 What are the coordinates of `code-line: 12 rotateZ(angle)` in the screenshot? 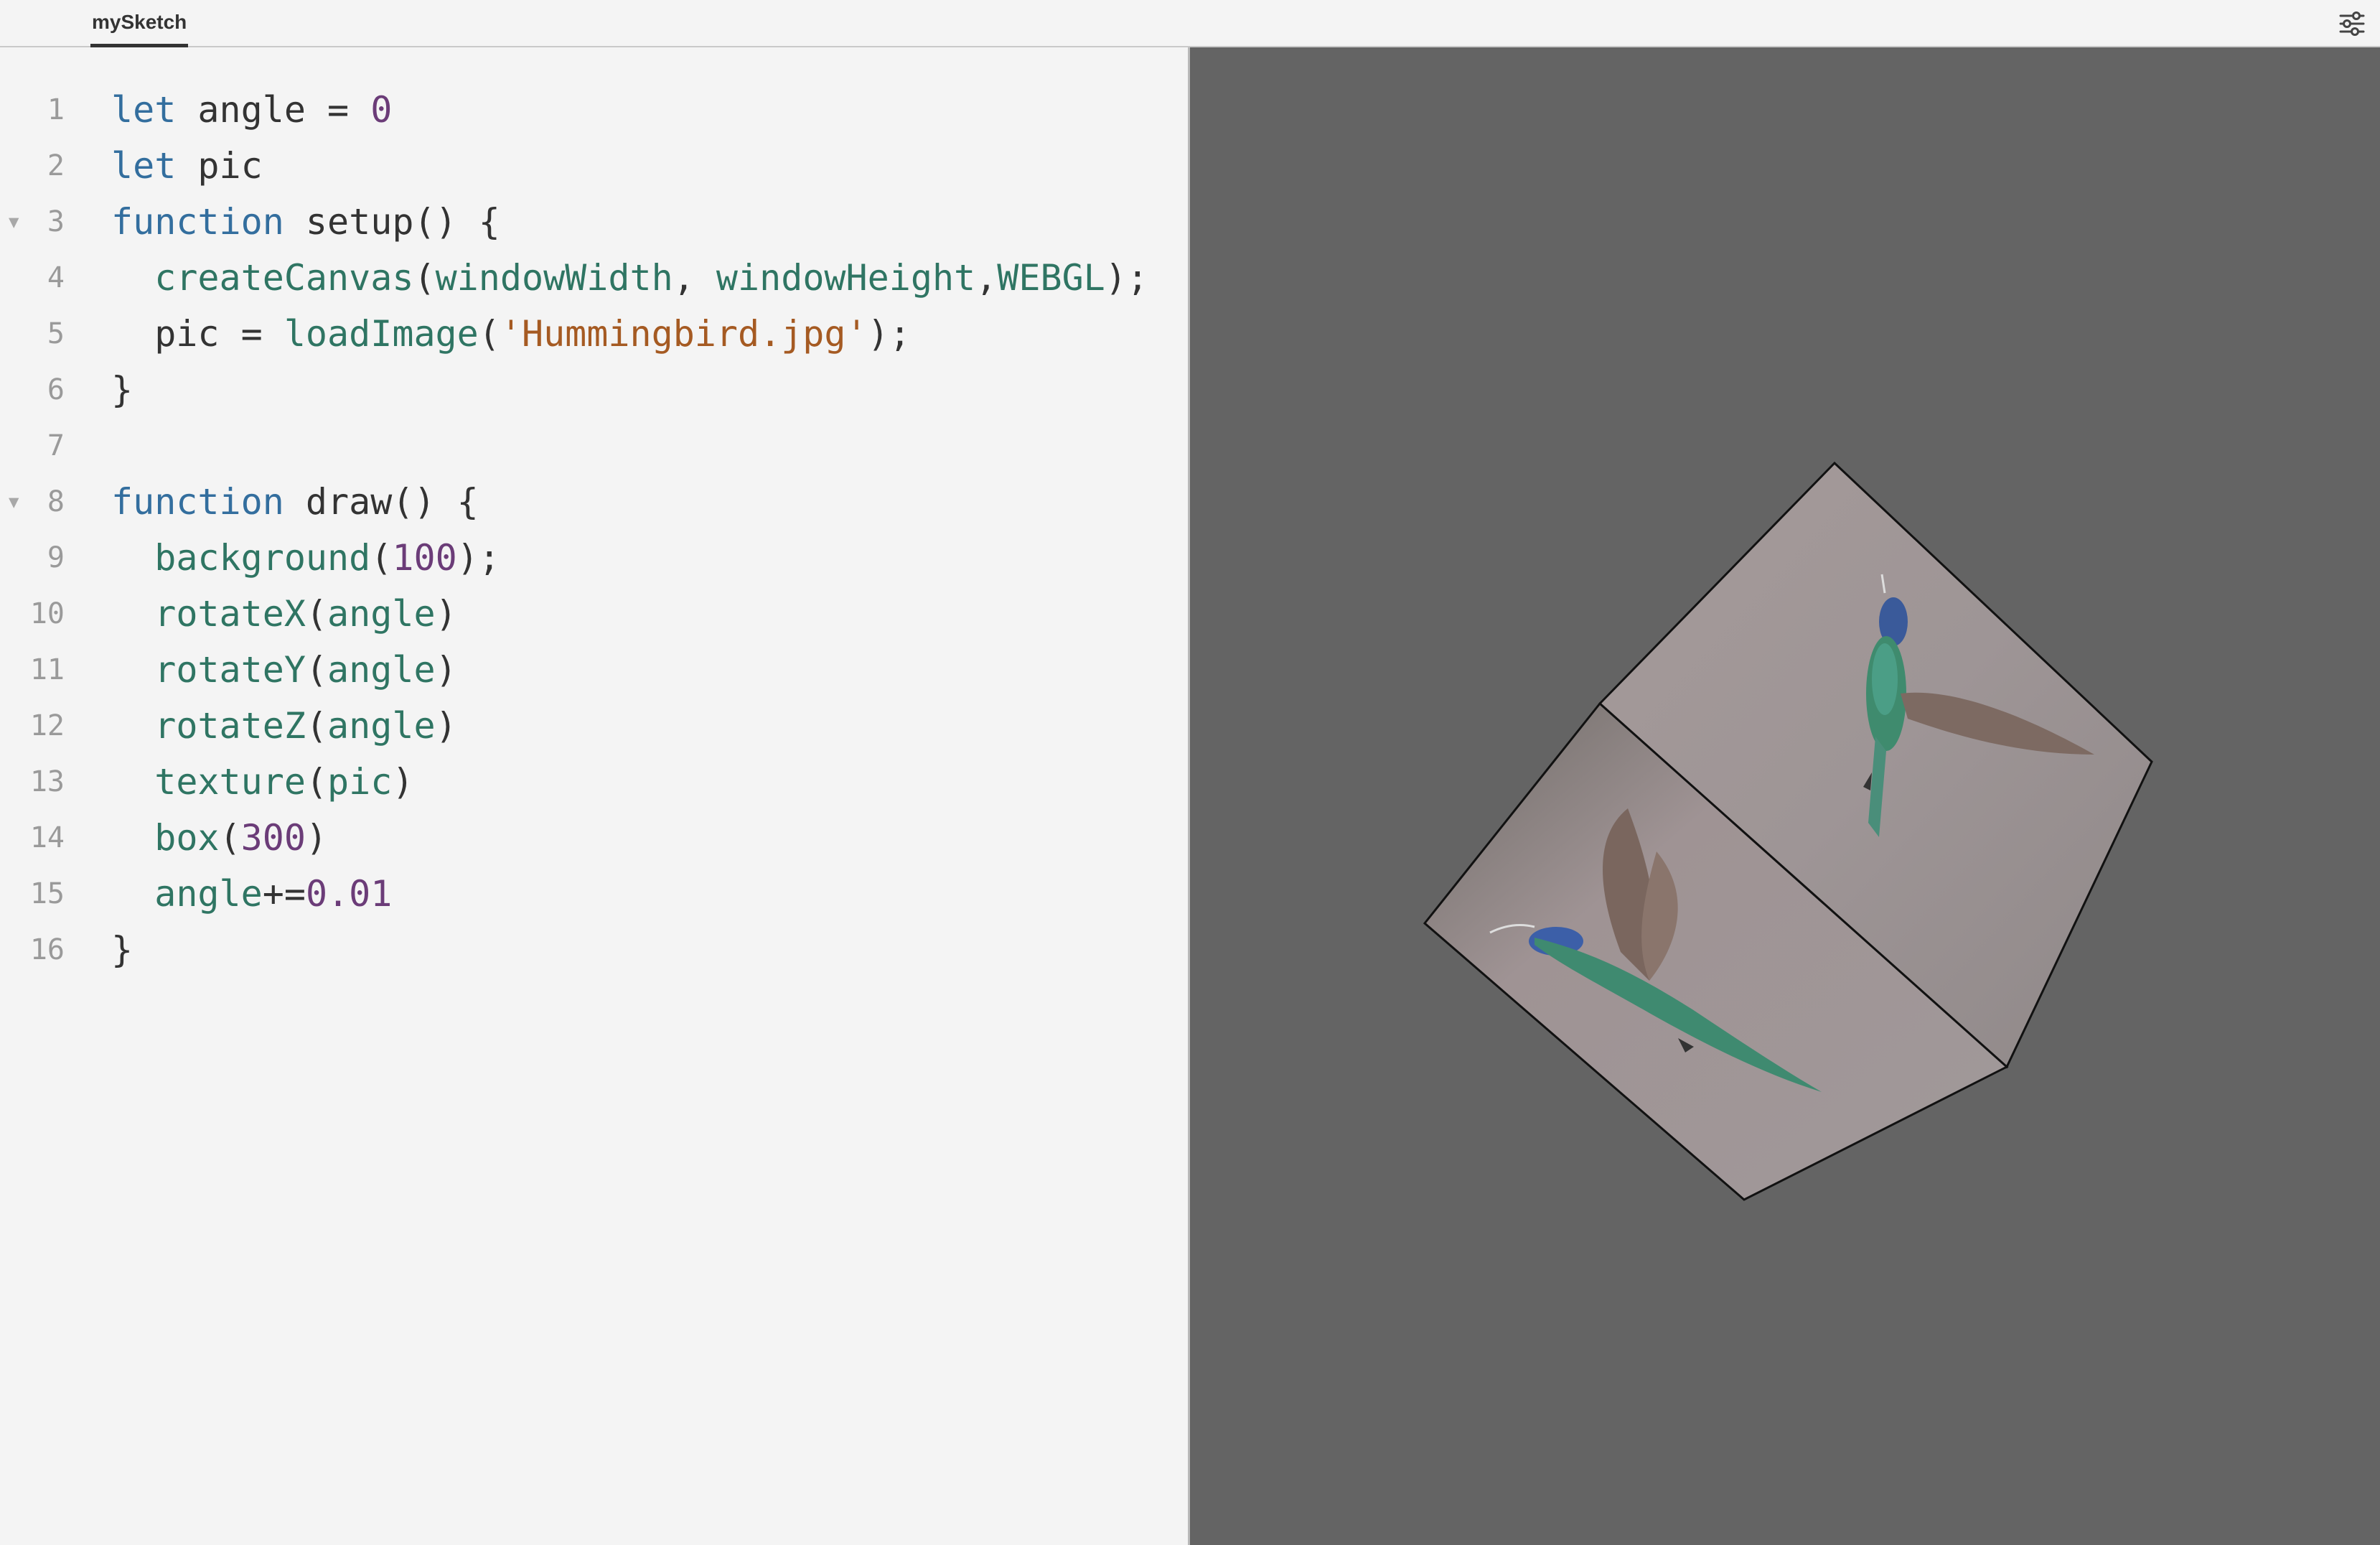 It's located at (594, 726).